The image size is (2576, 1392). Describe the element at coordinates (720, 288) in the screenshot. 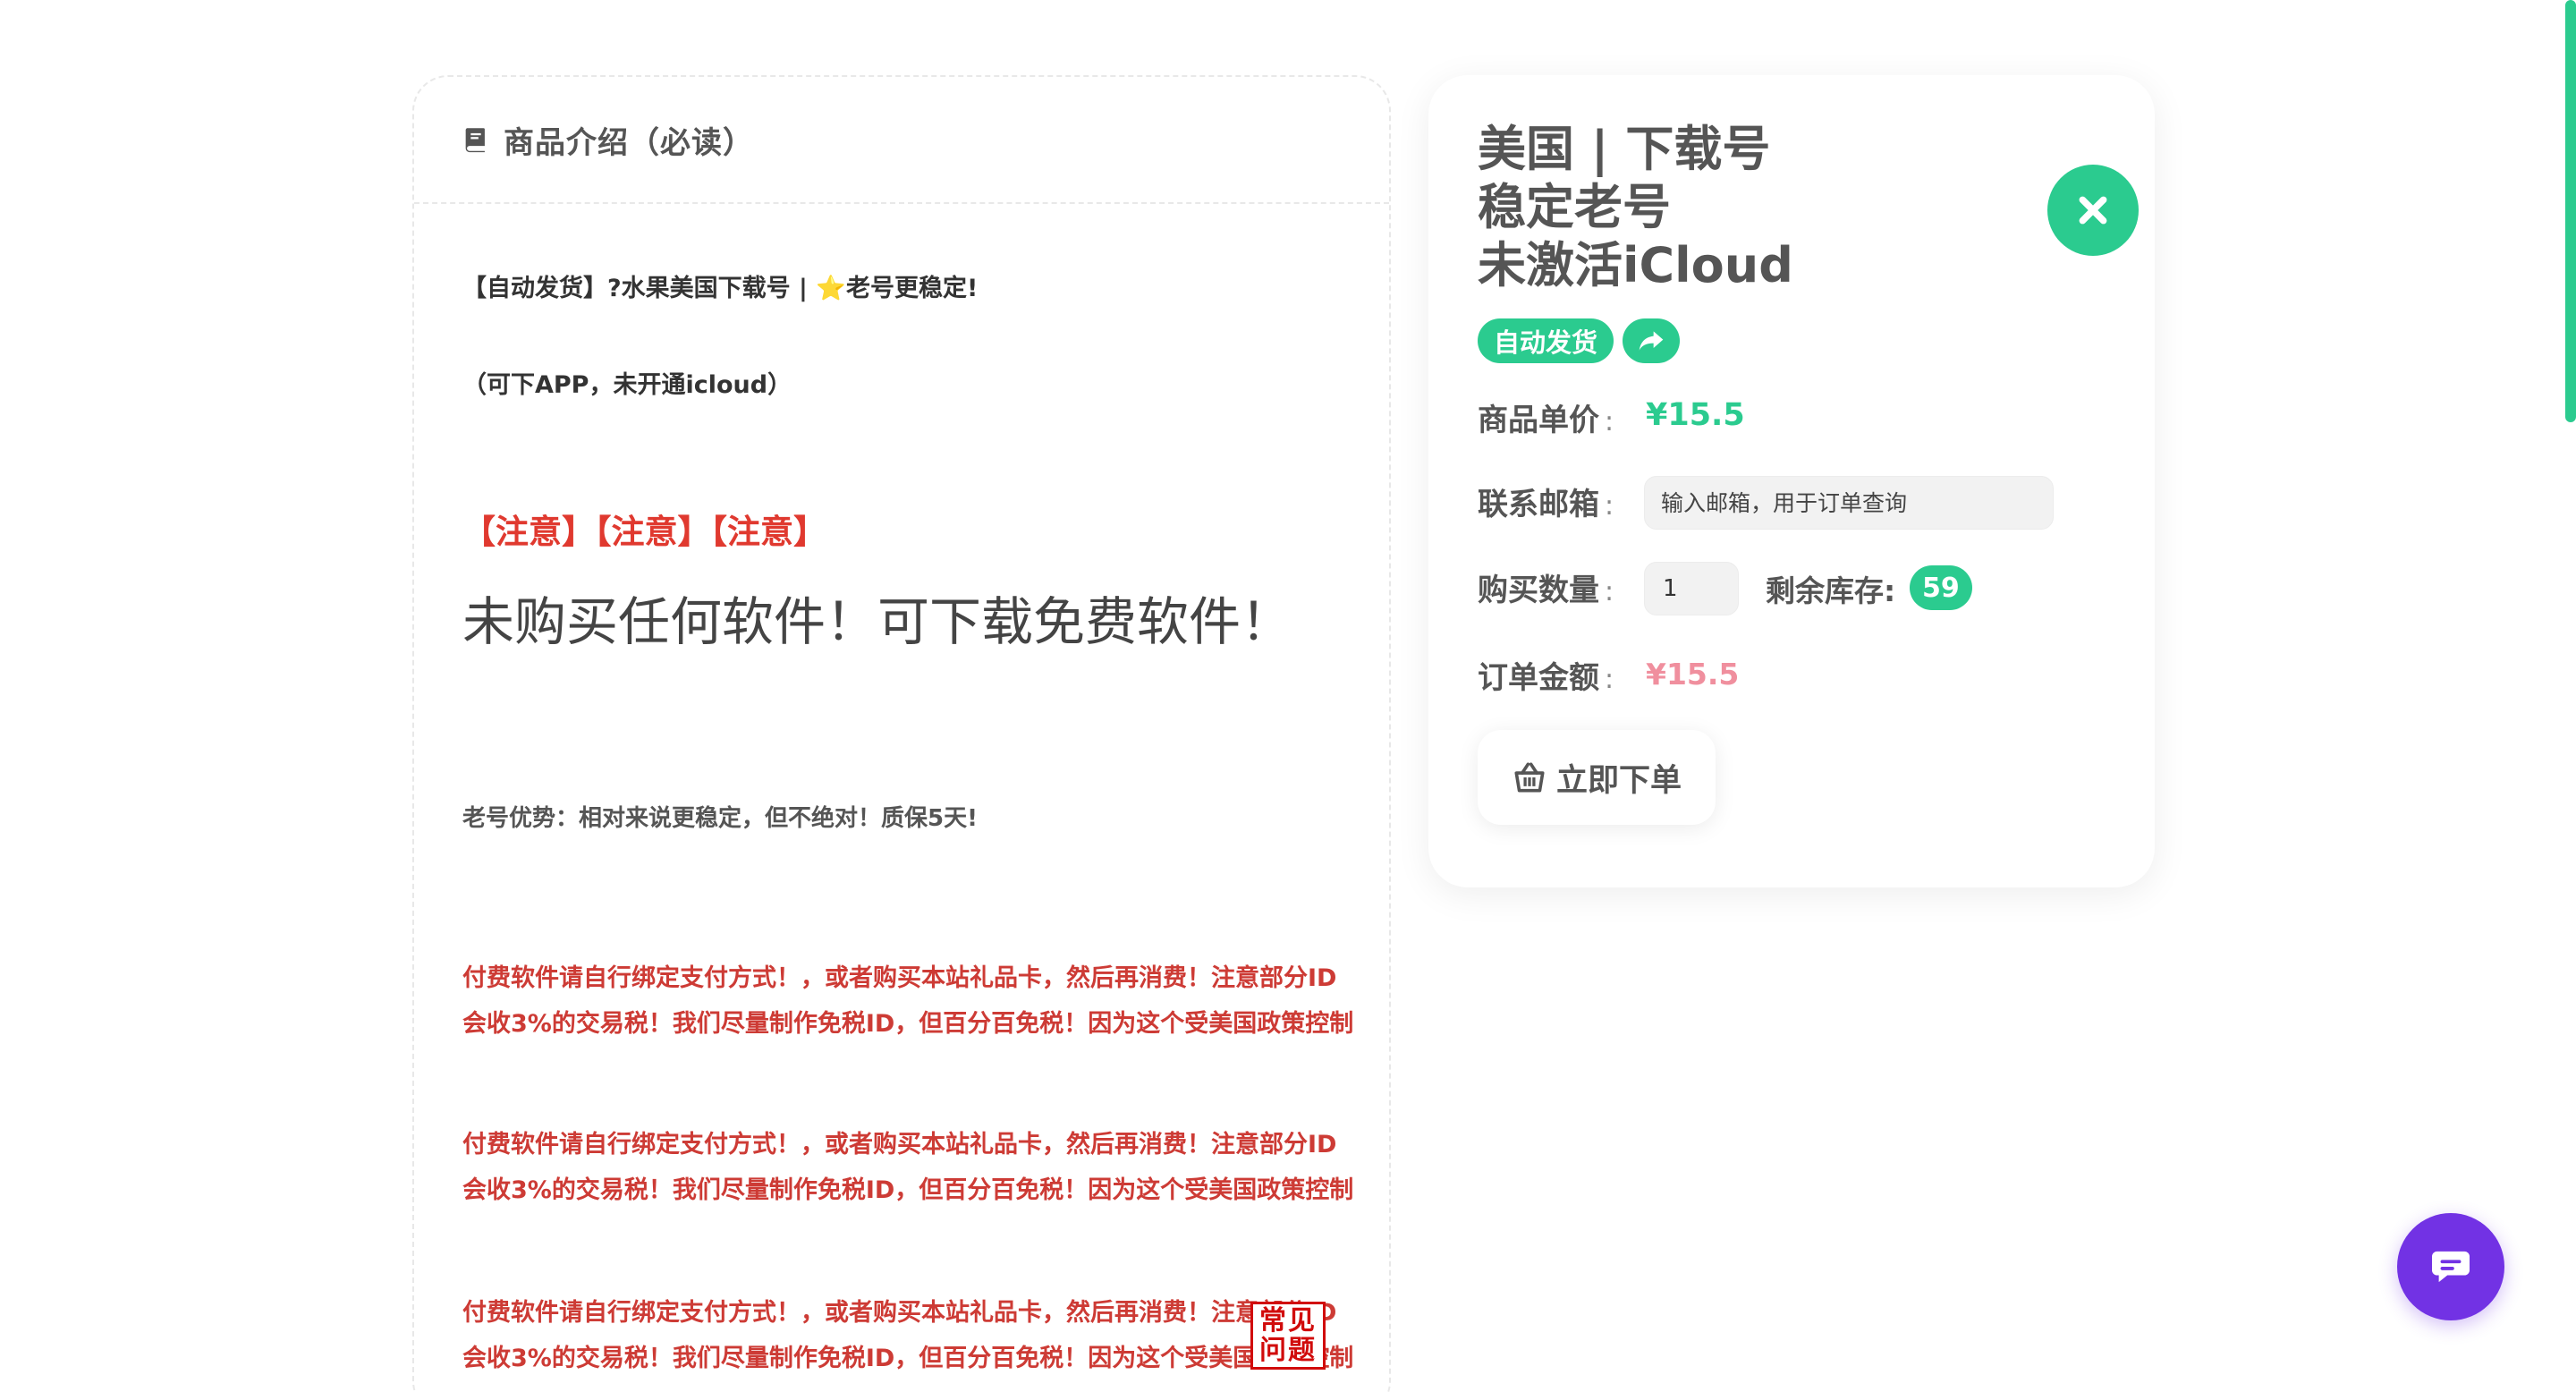

I see `description-line-1: 【自动发货】?水果美国下载号 | ⭐老号更稳定!` at that location.